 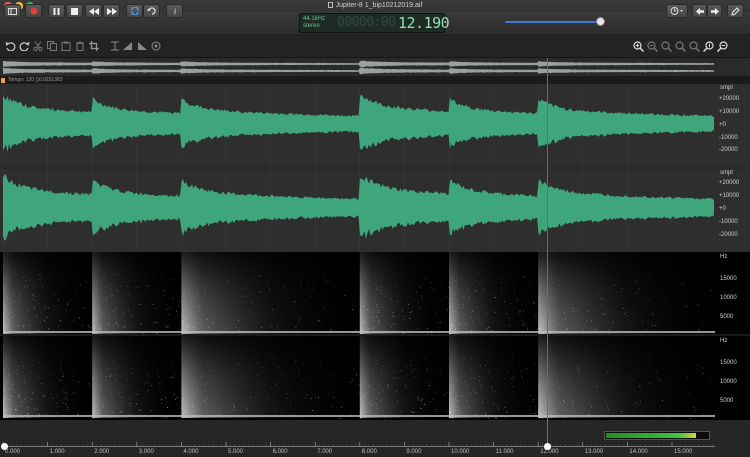 I want to click on loop-button, so click(x=134, y=11).